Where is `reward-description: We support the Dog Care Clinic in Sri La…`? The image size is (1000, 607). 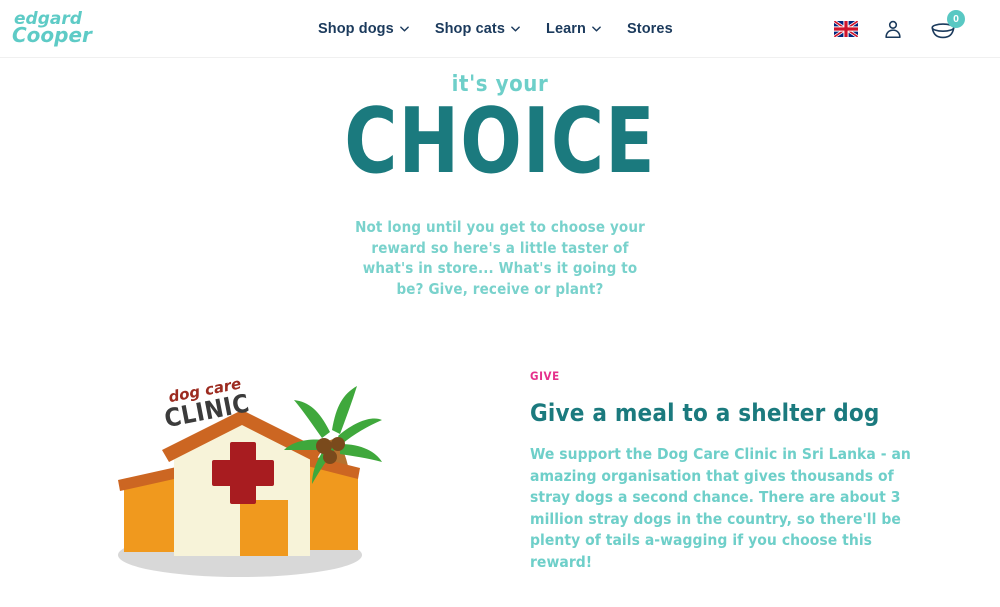 reward-description: We support the Dog Care Clinic in Sri La… is located at coordinates (720, 508).